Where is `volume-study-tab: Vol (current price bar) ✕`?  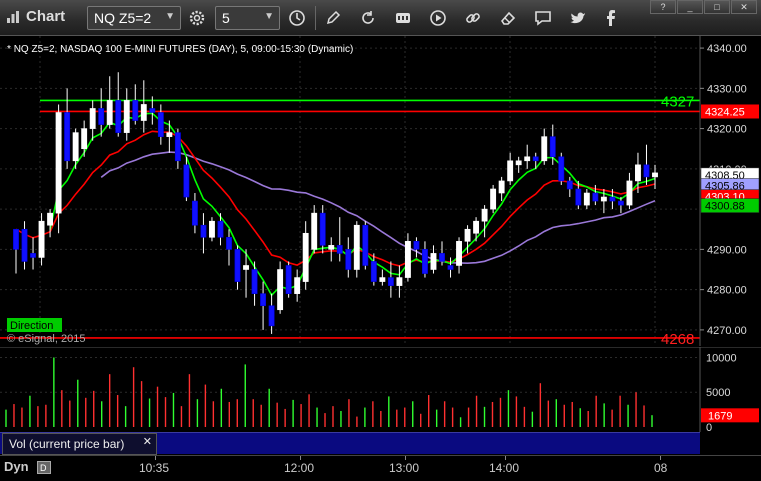
volume-study-tab: Vol (current price bar) ✕ is located at coordinates (79, 444).